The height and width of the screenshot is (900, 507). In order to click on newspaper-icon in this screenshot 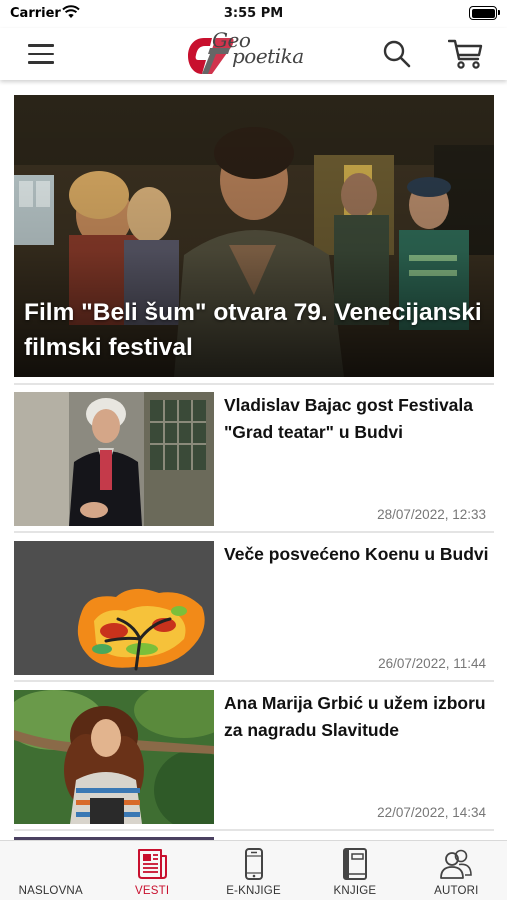, I will do `click(153, 864)`.